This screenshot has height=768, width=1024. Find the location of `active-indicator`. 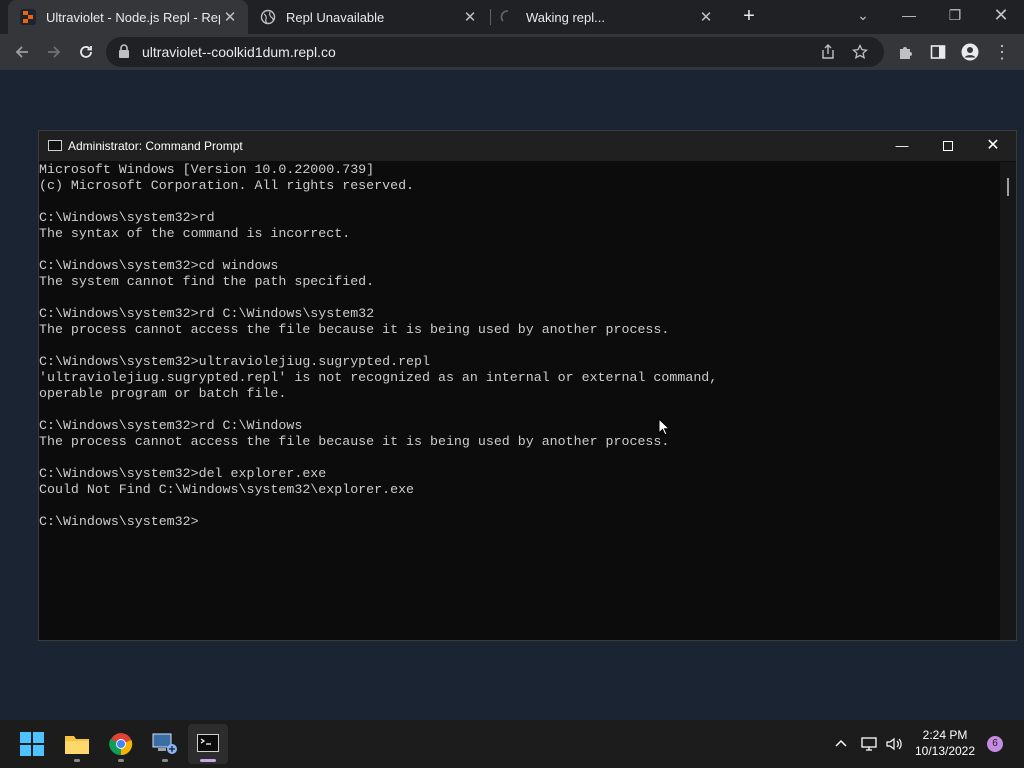

active-indicator is located at coordinates (208, 760).